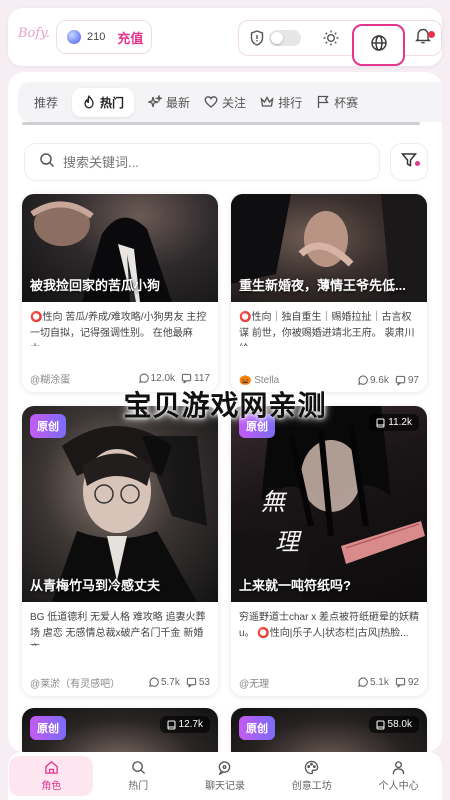  What do you see at coordinates (337, 102) in the screenshot?
I see `tab-cup: 杯赛` at bounding box center [337, 102].